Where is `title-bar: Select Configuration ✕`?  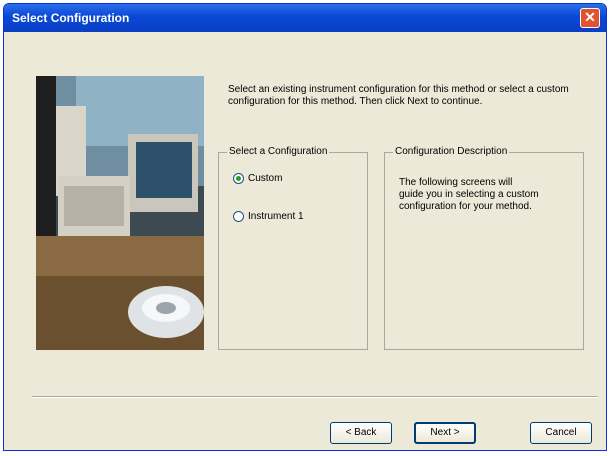 title-bar: Select Configuration ✕ is located at coordinates (305, 18).